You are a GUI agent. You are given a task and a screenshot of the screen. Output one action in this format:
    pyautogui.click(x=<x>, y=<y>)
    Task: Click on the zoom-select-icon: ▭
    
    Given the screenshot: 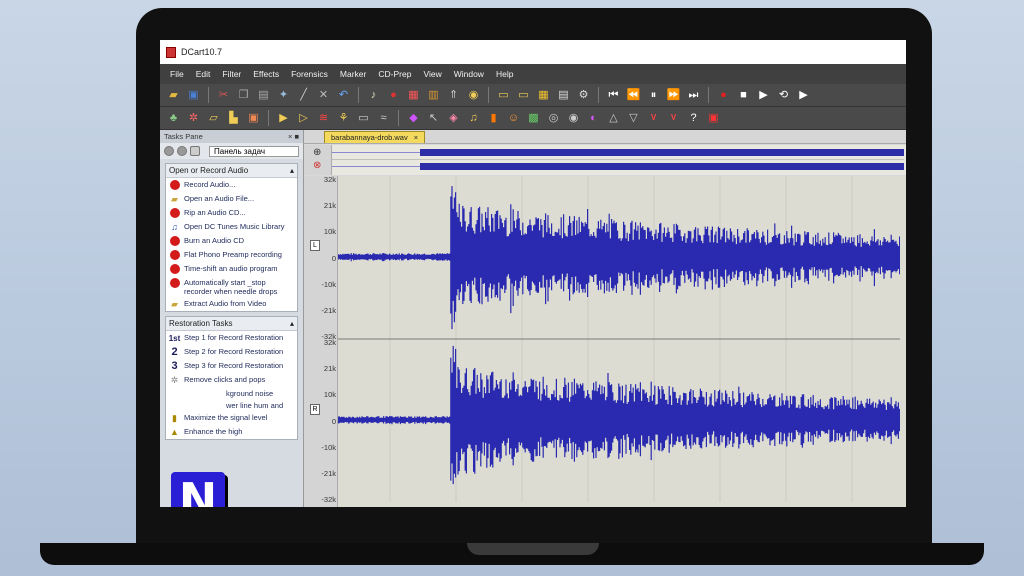 What is the action you would take?
    pyautogui.click(x=523, y=95)
    